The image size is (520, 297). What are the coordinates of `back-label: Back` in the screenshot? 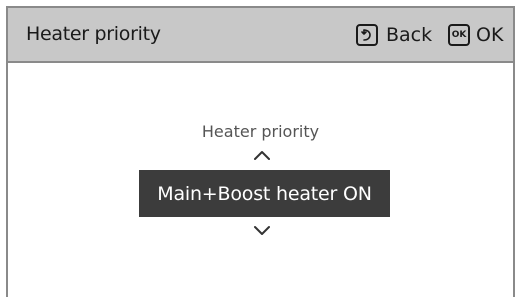 It's located at (409, 35).